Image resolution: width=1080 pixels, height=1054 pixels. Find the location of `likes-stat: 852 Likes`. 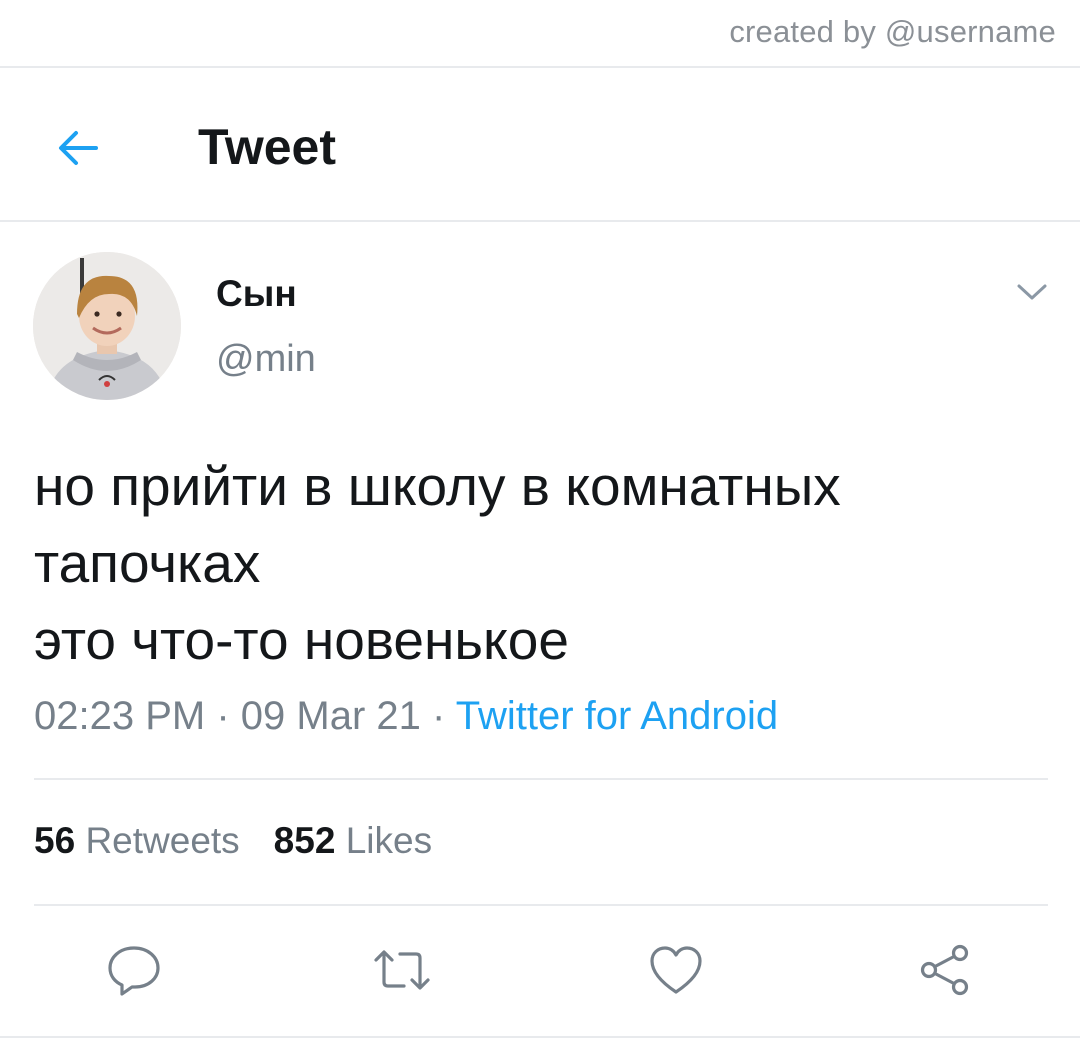

likes-stat: 852 Likes is located at coordinates (353, 840).